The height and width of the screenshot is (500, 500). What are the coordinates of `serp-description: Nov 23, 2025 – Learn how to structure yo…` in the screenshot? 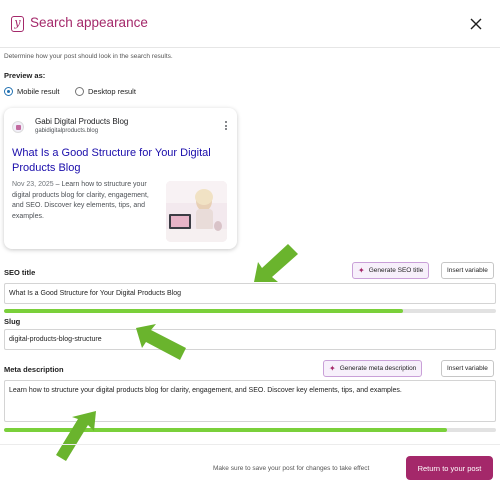 It's located at (86, 201).